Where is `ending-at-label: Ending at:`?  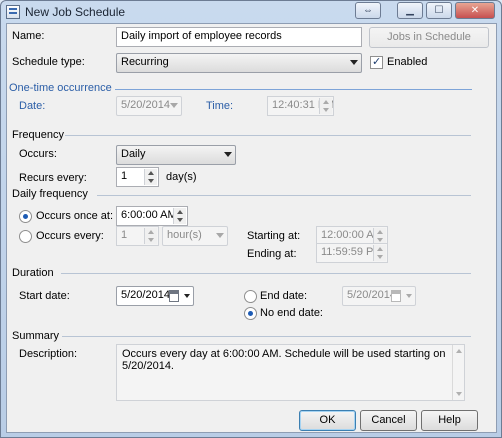
ending-at-label: Ending at: is located at coordinates (272, 254).